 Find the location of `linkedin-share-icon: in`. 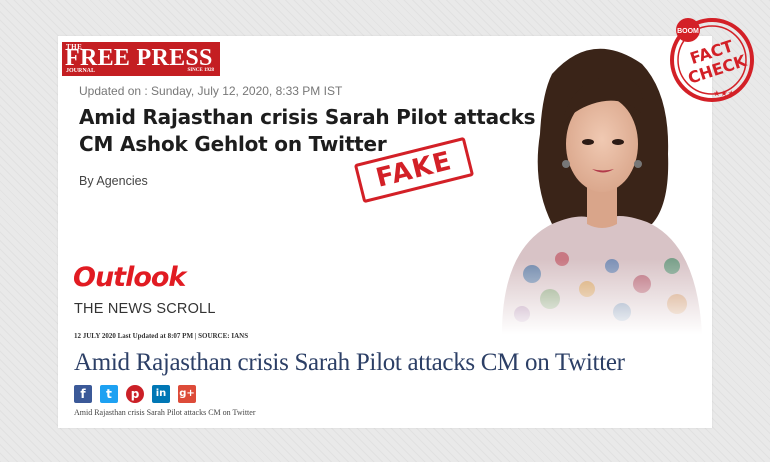

linkedin-share-icon: in is located at coordinates (161, 394).